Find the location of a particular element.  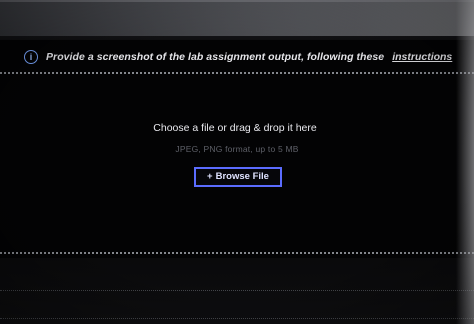

dropzone-title: Choose a file or drag & drop it here is located at coordinates (235, 128).